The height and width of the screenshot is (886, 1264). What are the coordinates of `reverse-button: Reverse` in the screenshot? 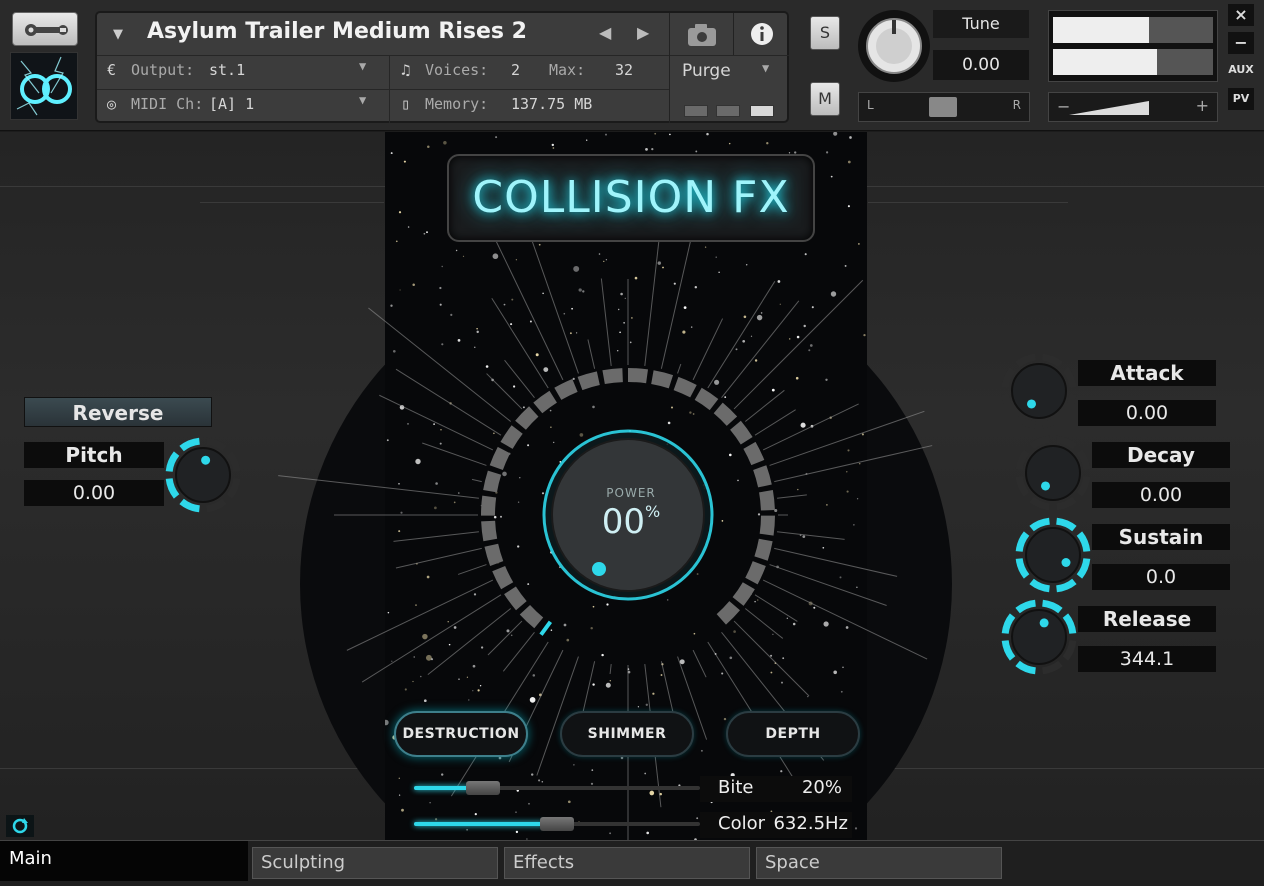 It's located at (118, 412).